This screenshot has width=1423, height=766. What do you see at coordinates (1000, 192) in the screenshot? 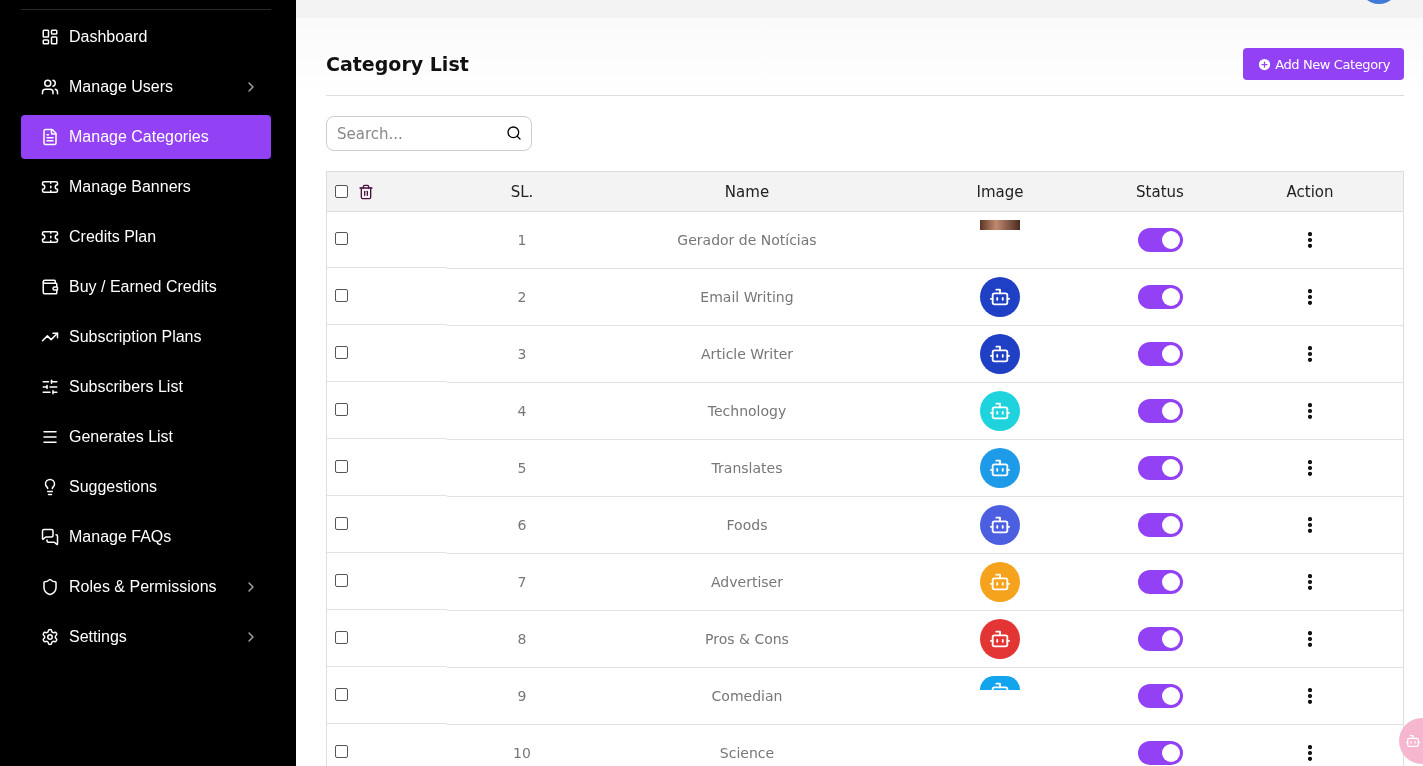
I see `column-header: Image` at bounding box center [1000, 192].